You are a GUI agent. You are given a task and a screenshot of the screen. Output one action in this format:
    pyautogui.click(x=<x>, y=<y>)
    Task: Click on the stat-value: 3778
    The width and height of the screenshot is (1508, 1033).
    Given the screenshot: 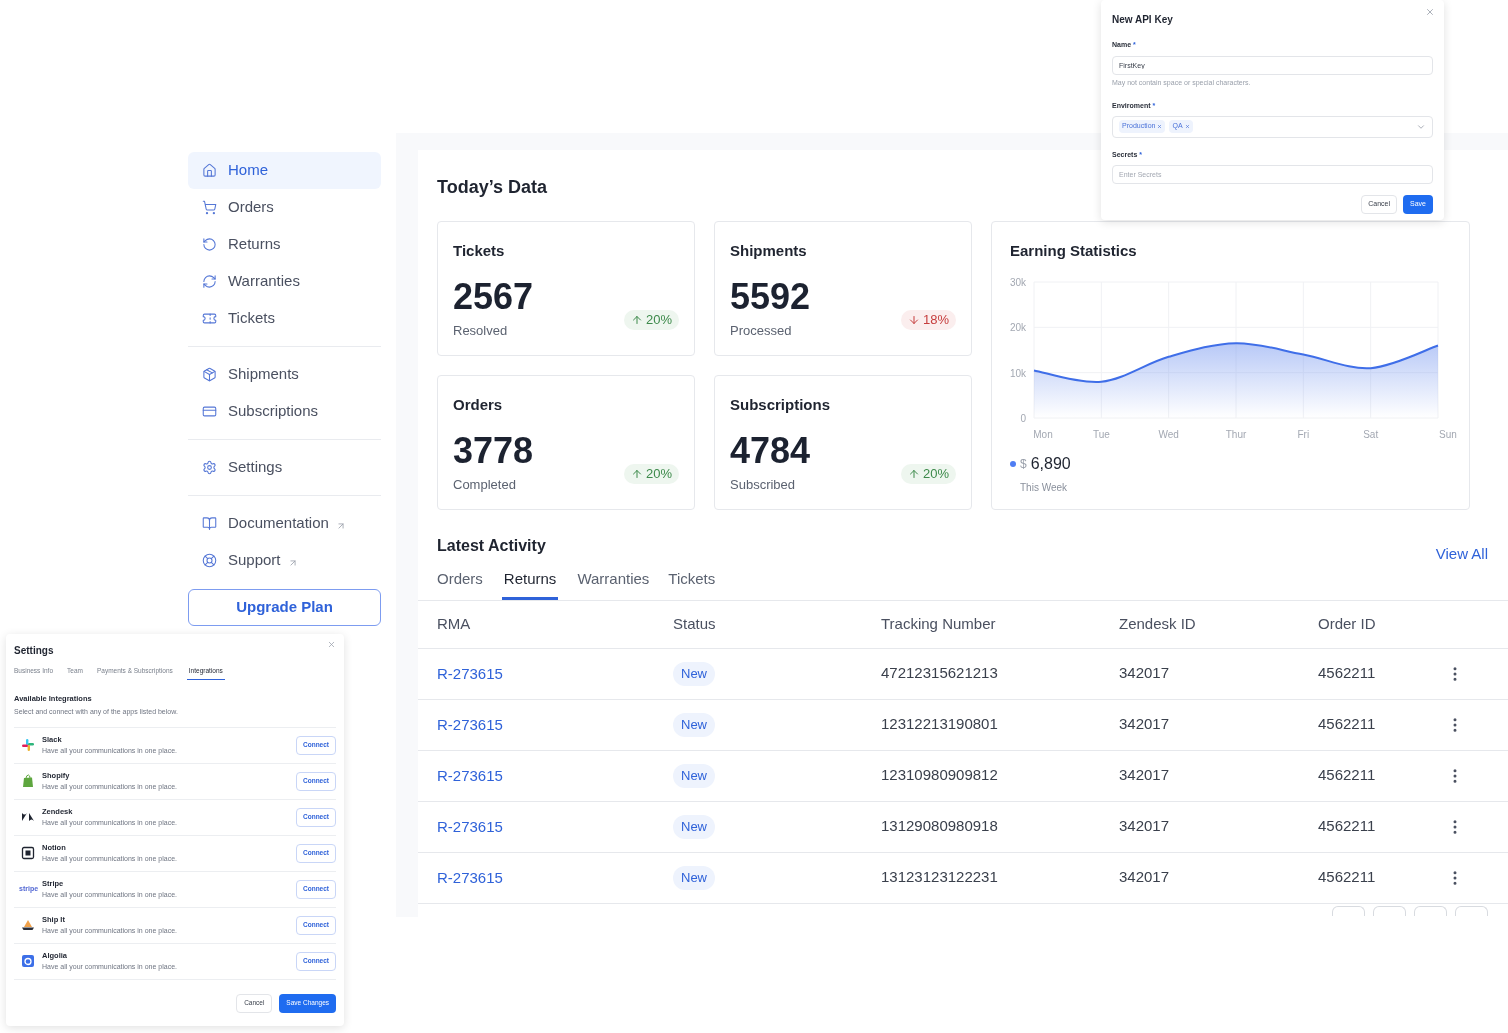 What is the action you would take?
    pyautogui.click(x=493, y=450)
    